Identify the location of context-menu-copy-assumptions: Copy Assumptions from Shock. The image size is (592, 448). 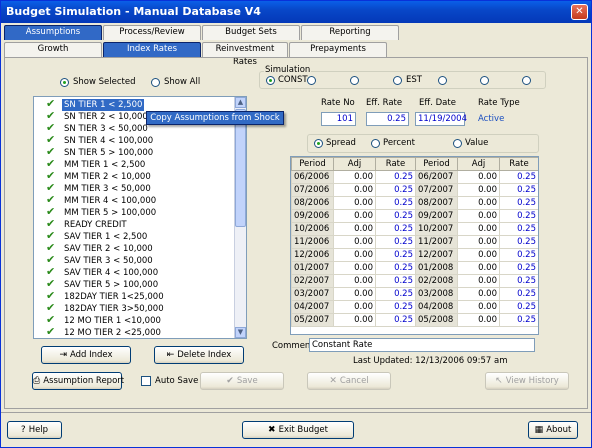
(215, 118).